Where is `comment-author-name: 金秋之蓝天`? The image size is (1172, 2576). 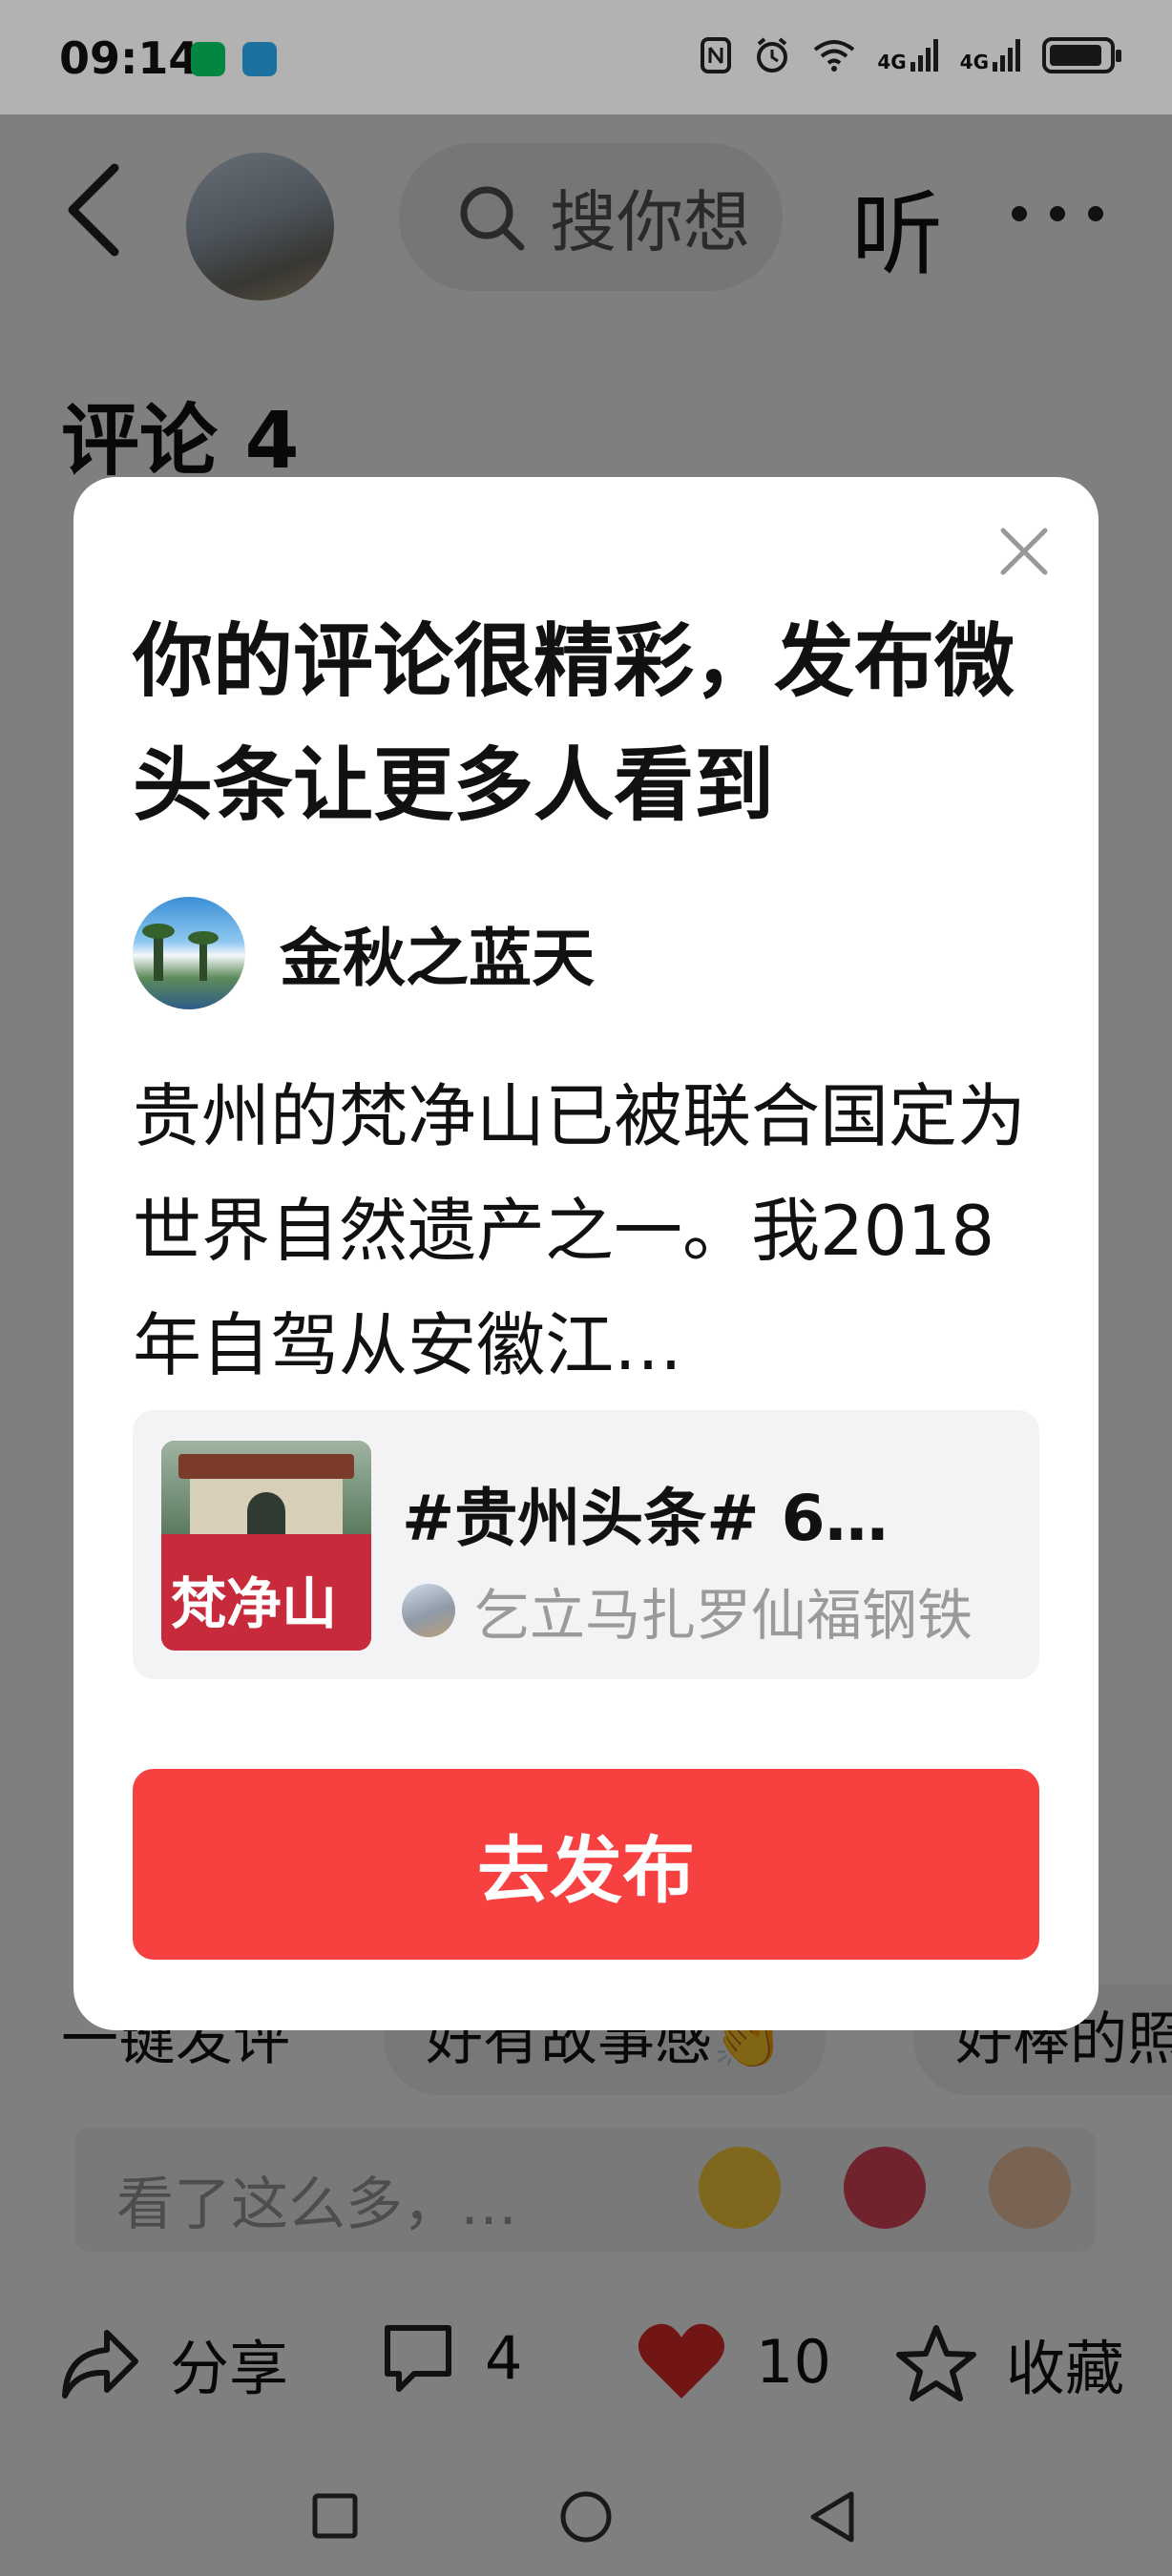 comment-author-name: 金秋之蓝天 is located at coordinates (438, 958).